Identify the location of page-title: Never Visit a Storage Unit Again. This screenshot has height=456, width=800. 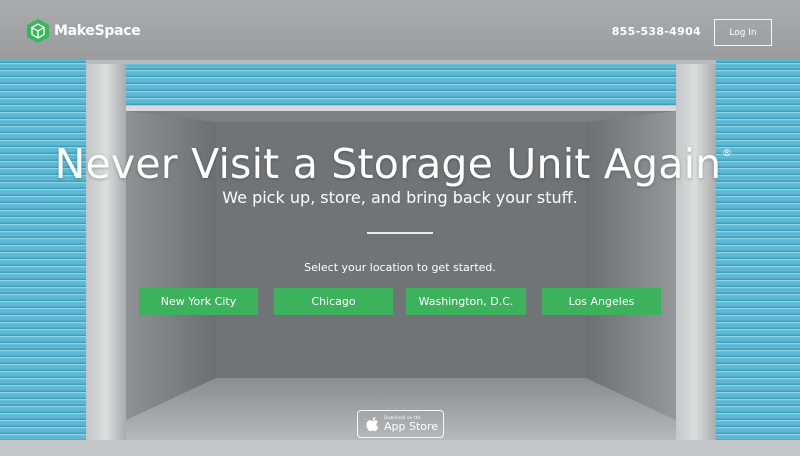
(388, 164).